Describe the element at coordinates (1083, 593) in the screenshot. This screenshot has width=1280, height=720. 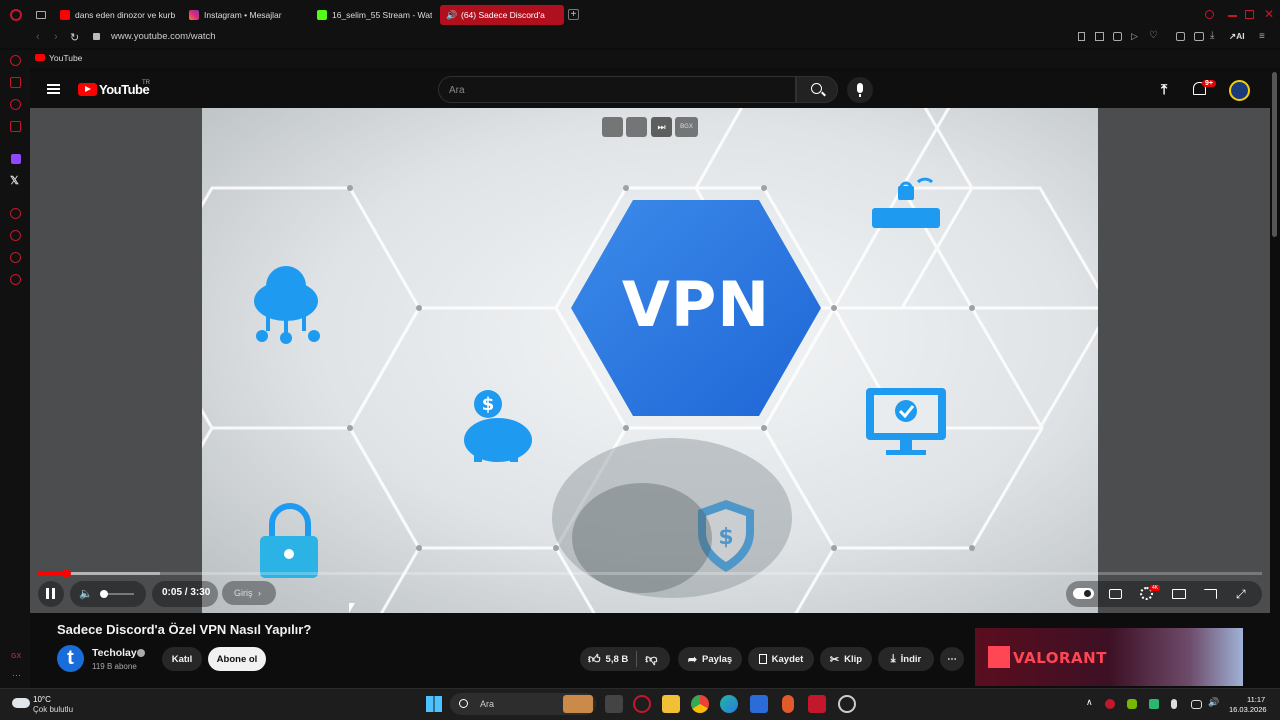
I see `autoplay-toggle` at that location.